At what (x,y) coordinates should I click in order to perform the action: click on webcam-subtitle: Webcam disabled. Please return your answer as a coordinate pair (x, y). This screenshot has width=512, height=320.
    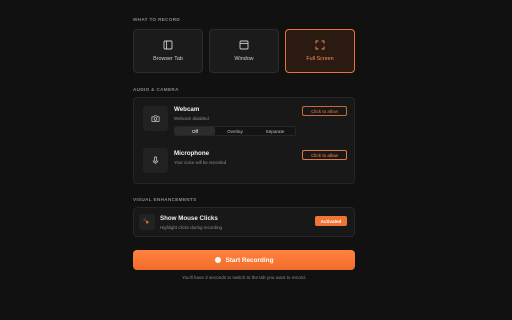
    Looking at the image, I should click on (191, 118).